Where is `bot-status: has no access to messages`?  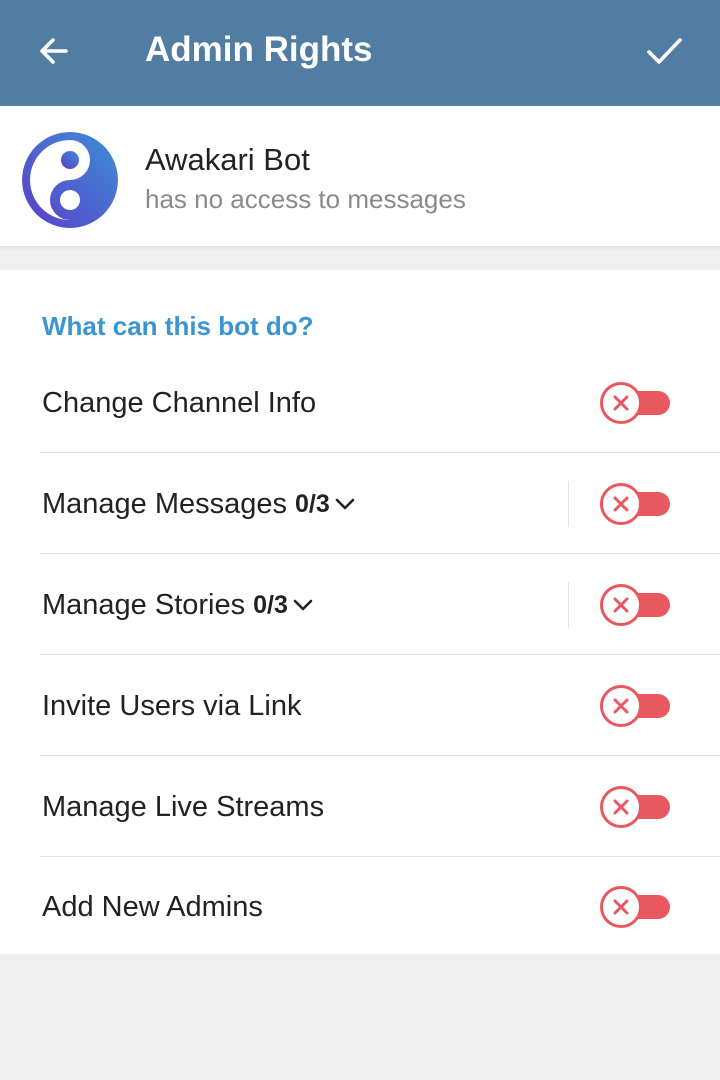
bot-status: has no access to messages is located at coordinates (305, 199).